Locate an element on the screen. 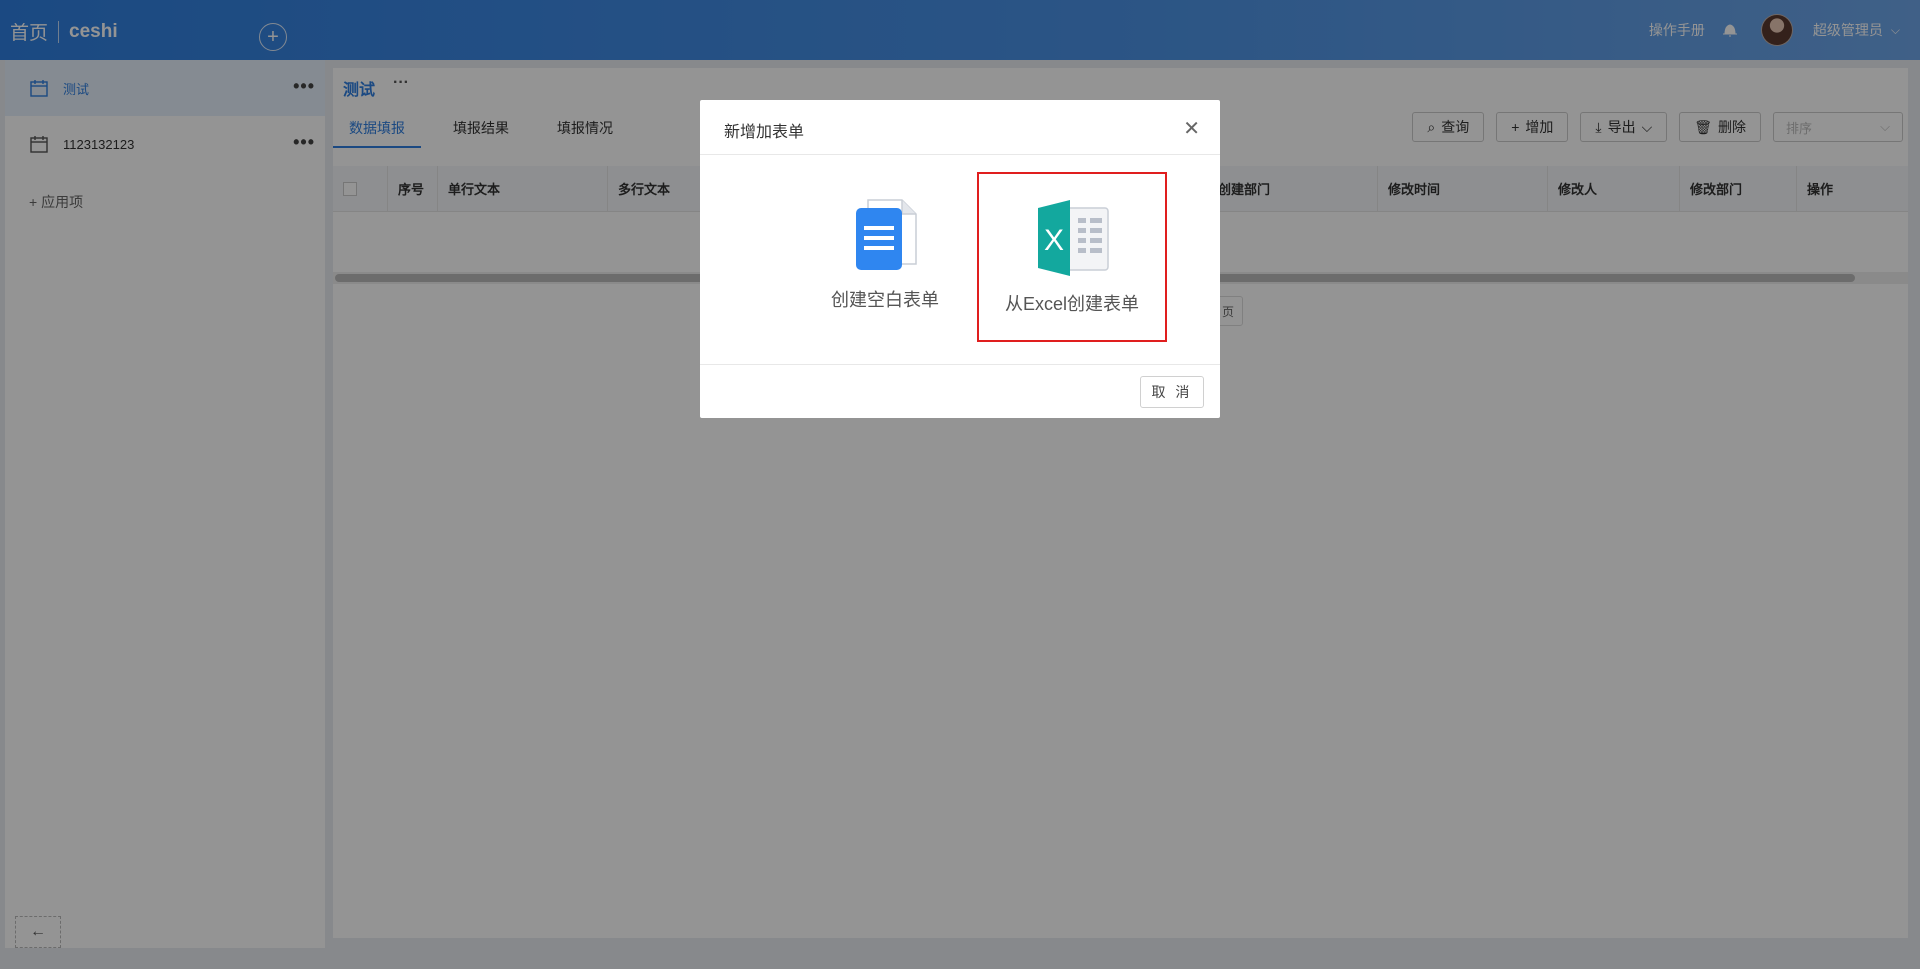  close-icon: ✕ is located at coordinates (1191, 128).